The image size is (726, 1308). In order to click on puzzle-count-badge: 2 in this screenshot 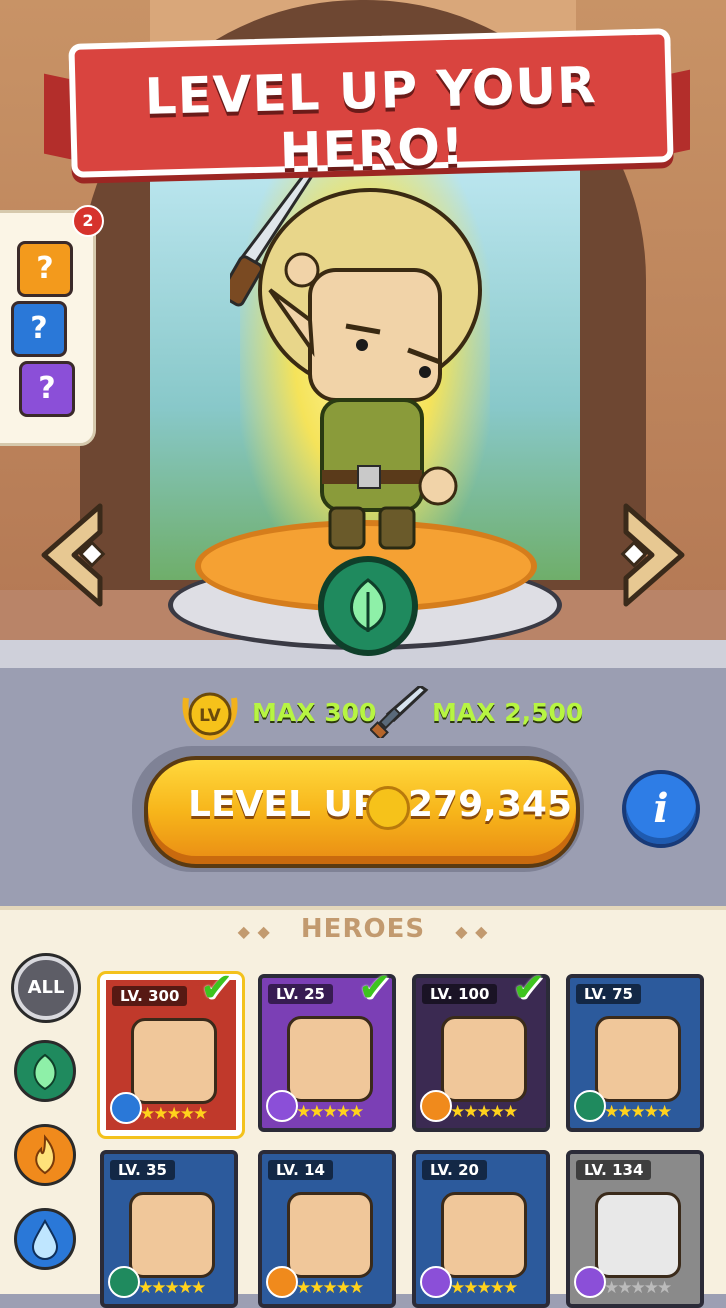, I will do `click(88, 221)`.